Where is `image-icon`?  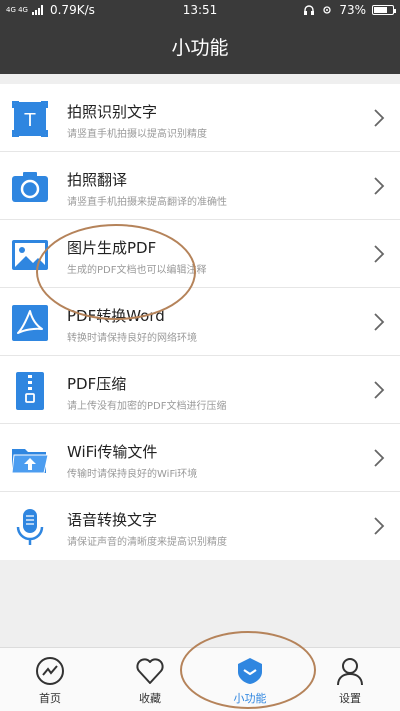 image-icon is located at coordinates (30, 255).